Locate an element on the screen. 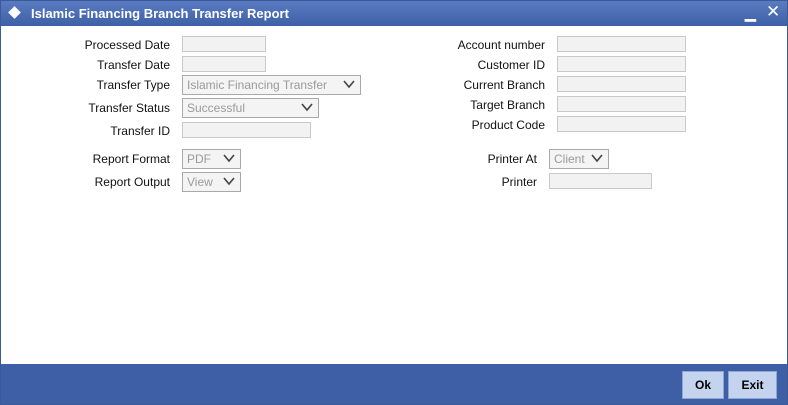 The image size is (788, 405). target-branch-label: Target Branch is located at coordinates (507, 105).